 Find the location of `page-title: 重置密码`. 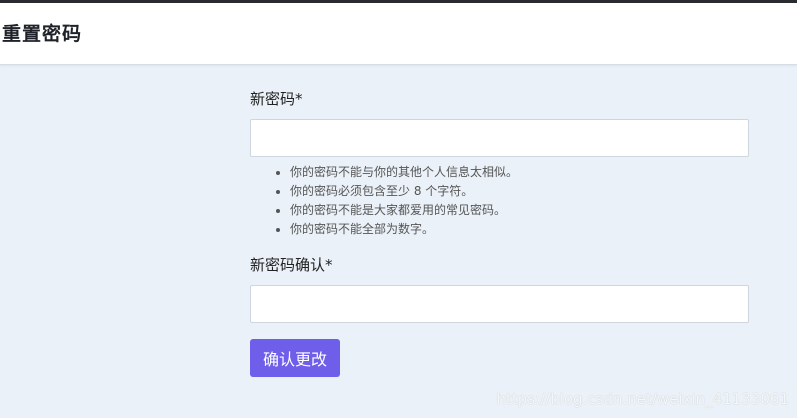

page-title: 重置密码 is located at coordinates (42, 34).